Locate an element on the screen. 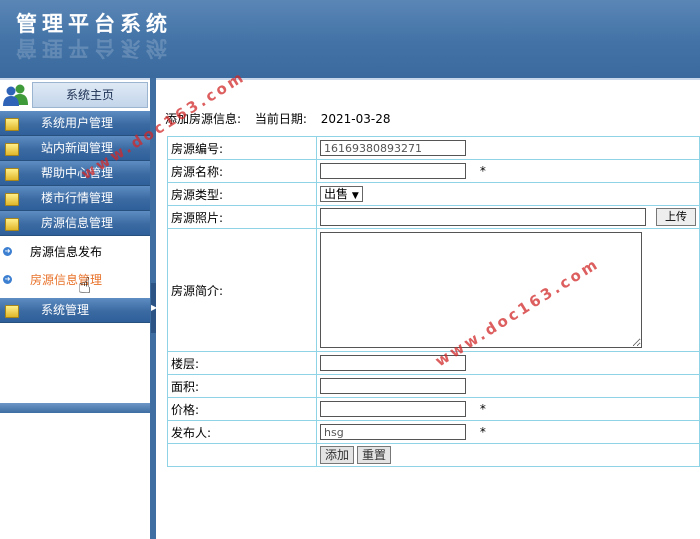 Image resolution: width=700 pixels, height=539 pixels. form-row-price: 价格: * is located at coordinates (433, 409).